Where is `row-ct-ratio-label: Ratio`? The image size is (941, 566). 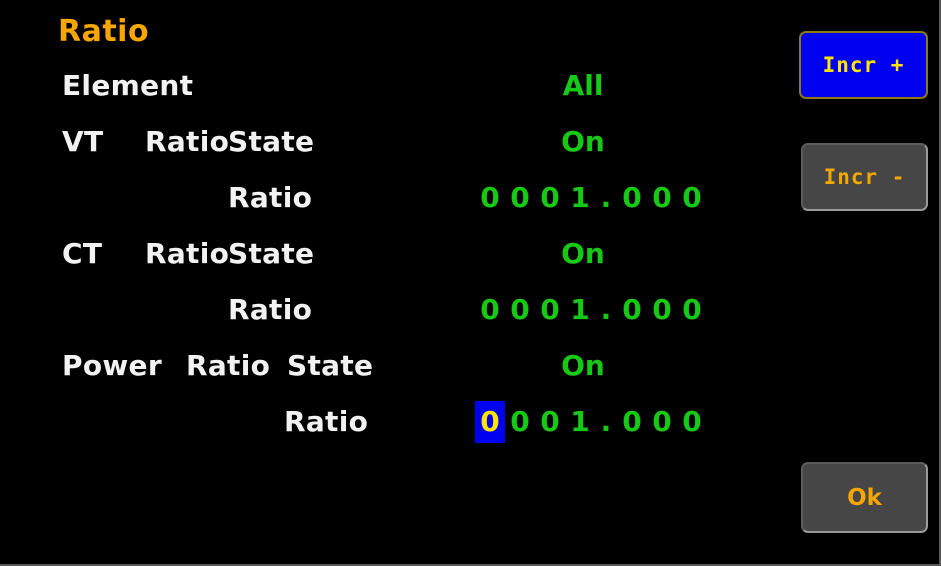 row-ct-ratio-label: Ratio is located at coordinates (270, 309).